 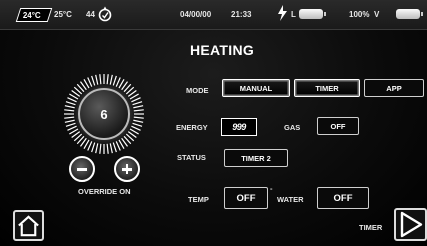 I want to click on mode-app-button: APP, so click(x=394, y=88).